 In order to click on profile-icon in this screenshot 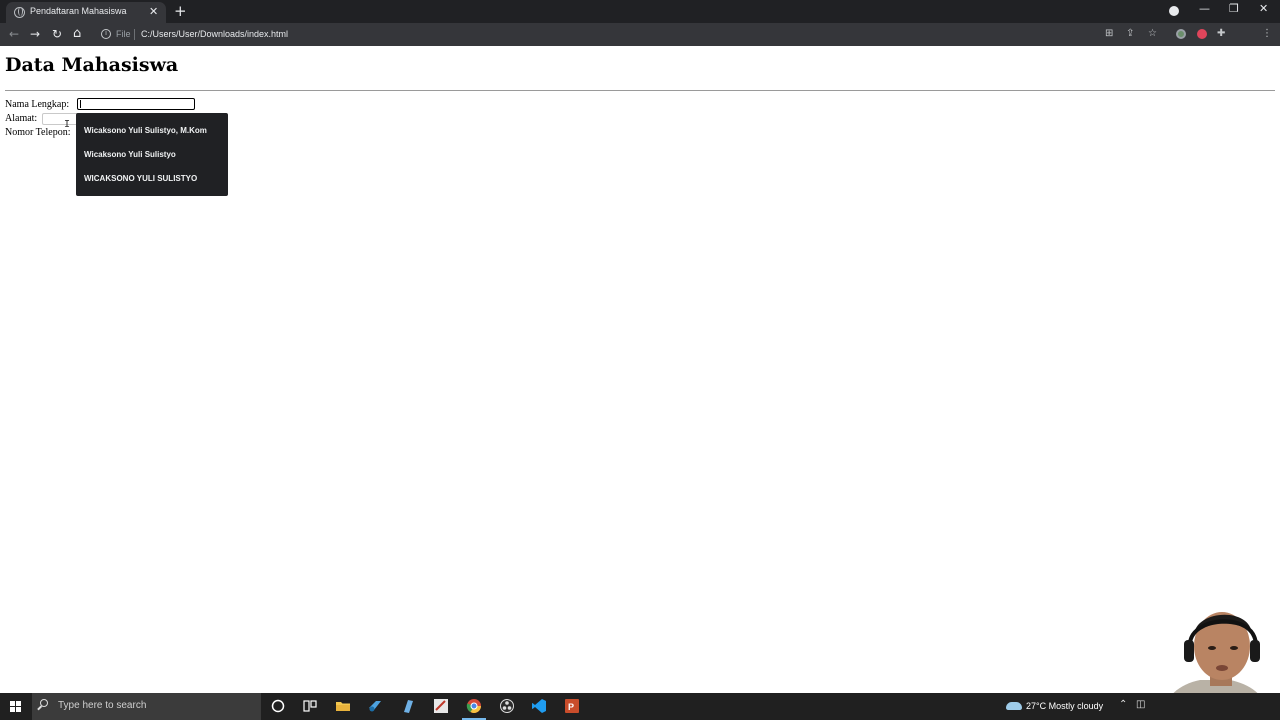, I will do `click(1174, 11)`.